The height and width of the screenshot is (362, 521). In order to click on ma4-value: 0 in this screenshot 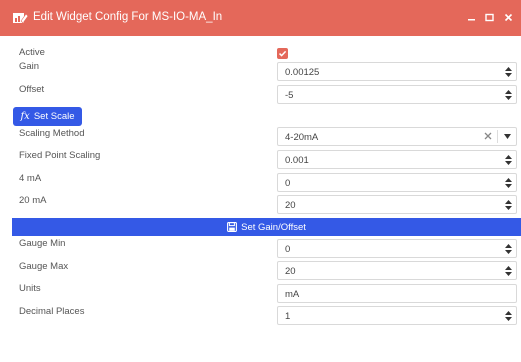, I will do `click(288, 183)`.